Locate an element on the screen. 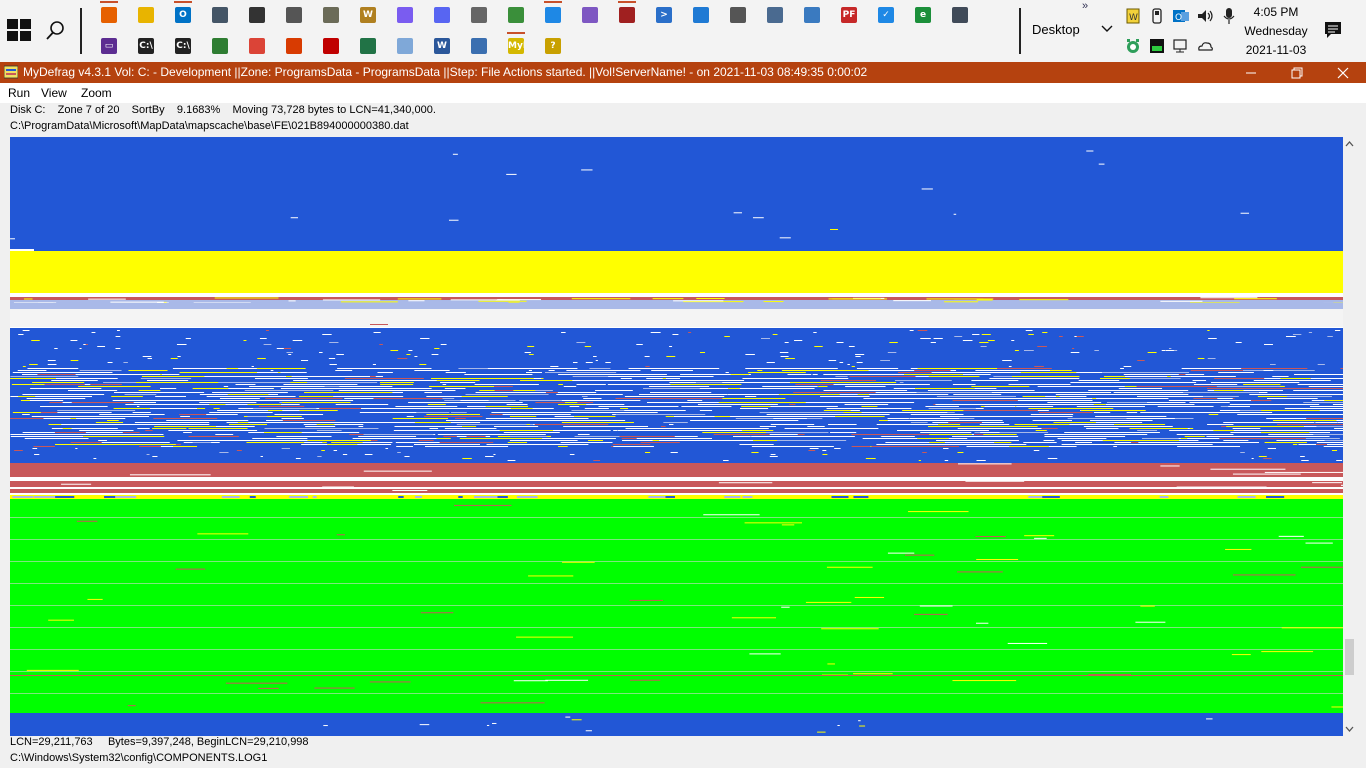 This screenshot has height=768, width=1366. mydefrag-icon: MyD is located at coordinates (516, 46).